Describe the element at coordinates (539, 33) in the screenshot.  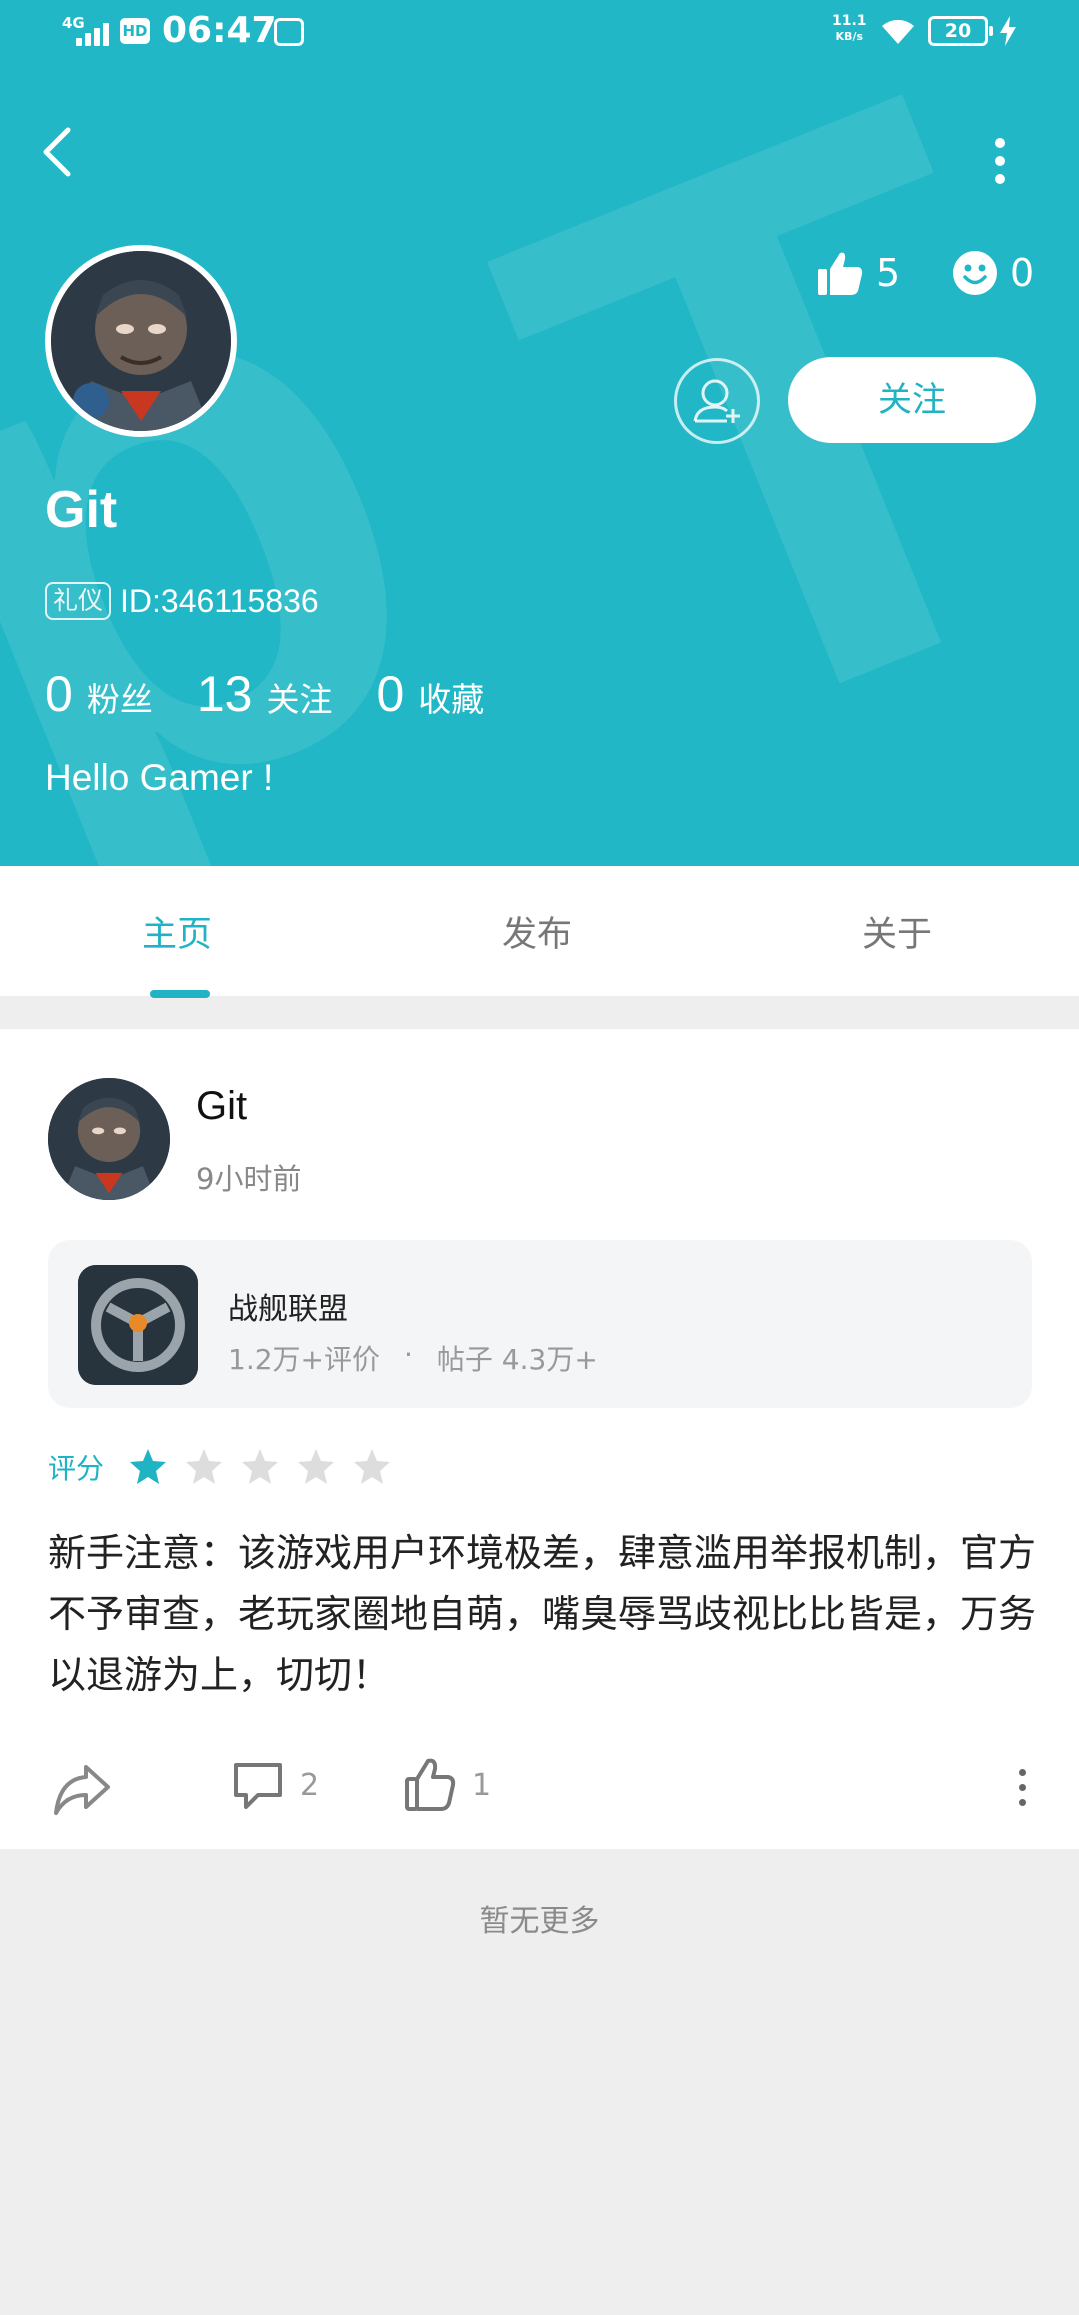
I see `status-bar: 4G HD 06:47 11.1 KB/s 20` at that location.